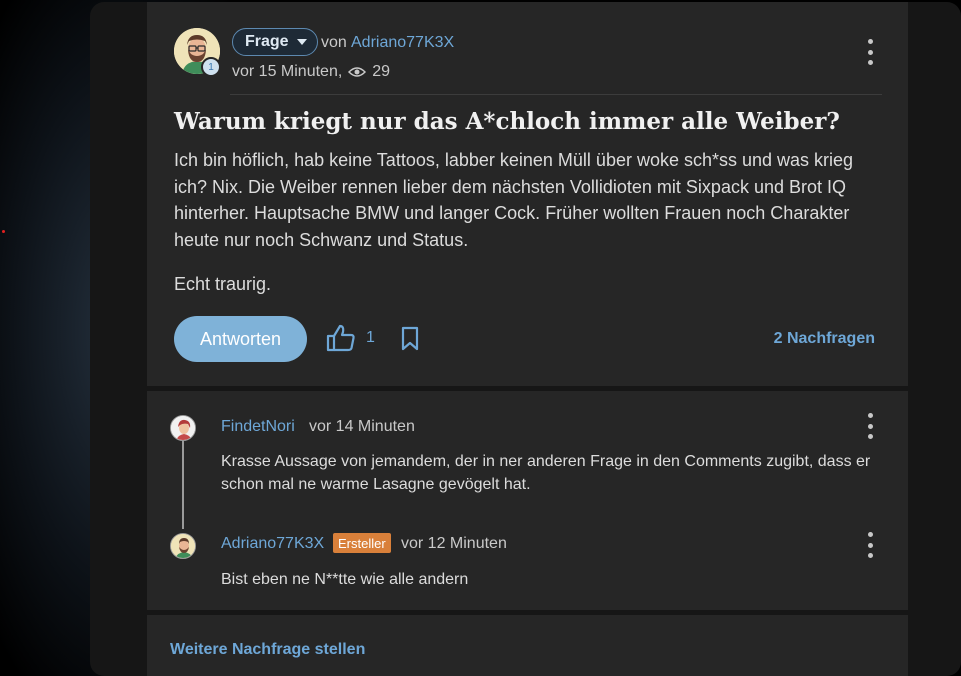 The image size is (961, 676). I want to click on question-type-label: Frage, so click(267, 41).